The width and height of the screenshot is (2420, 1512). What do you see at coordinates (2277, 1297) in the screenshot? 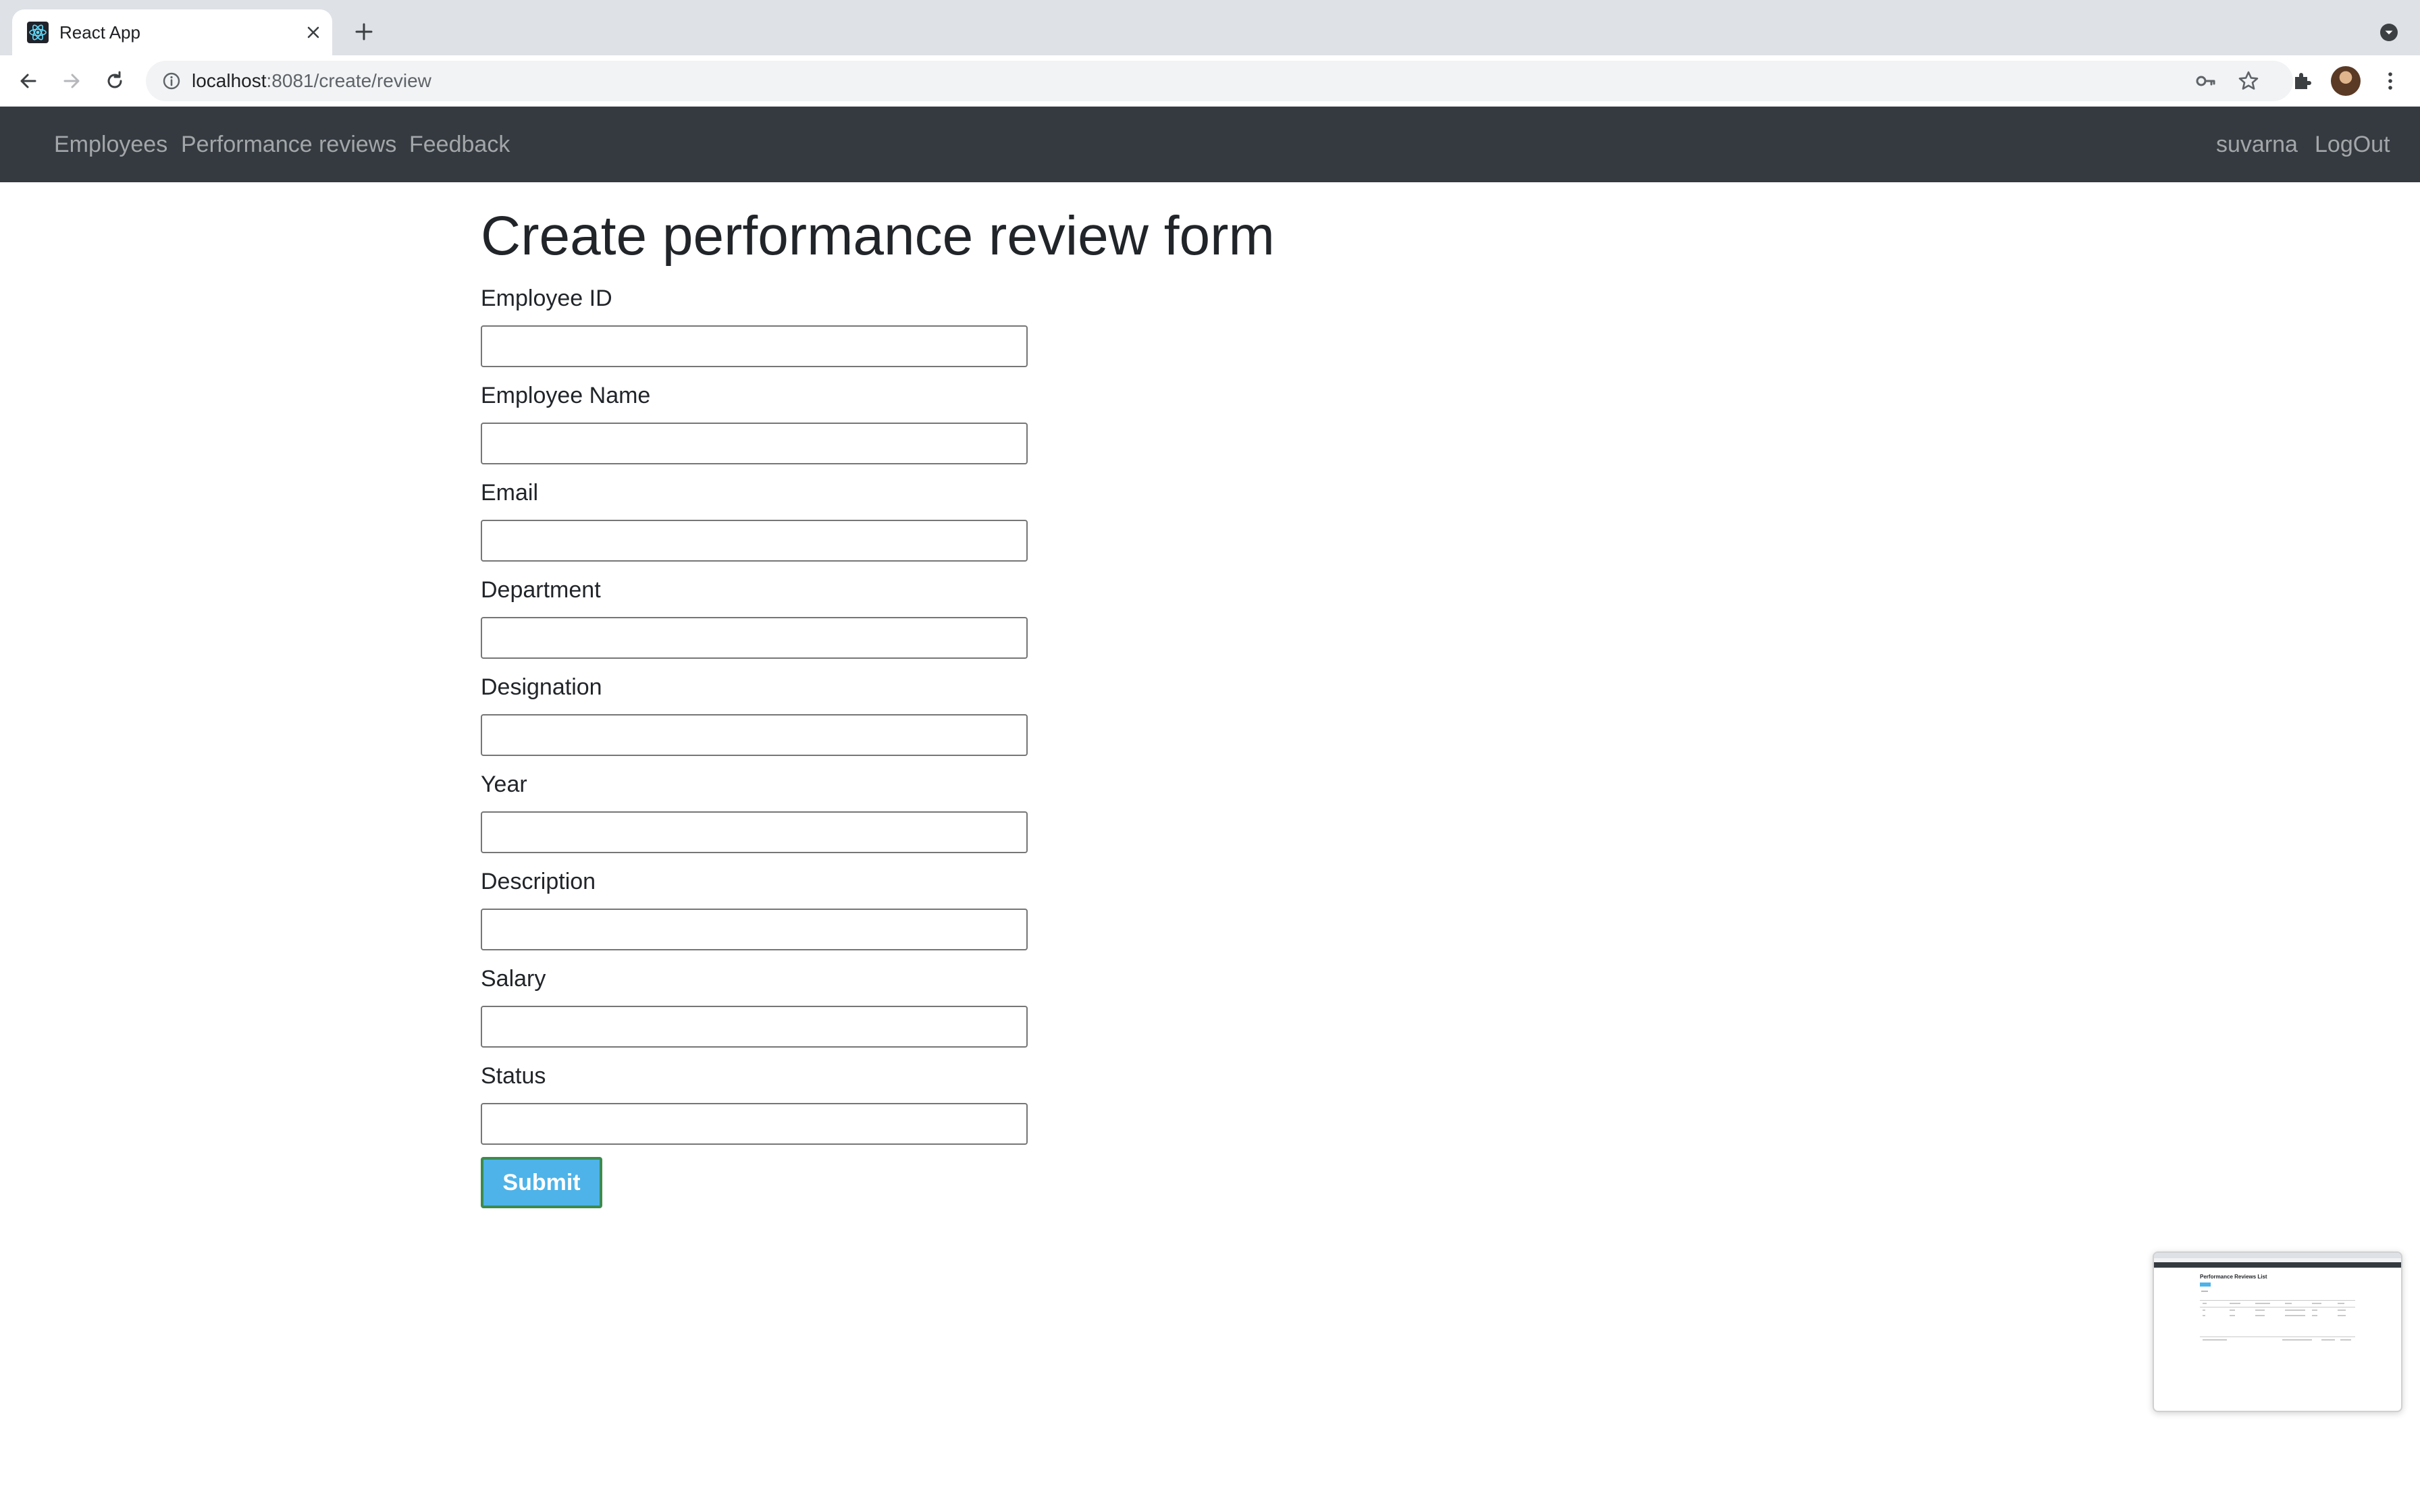
I see `thumbnail-preview-image: Performance Reviews List` at bounding box center [2277, 1297].